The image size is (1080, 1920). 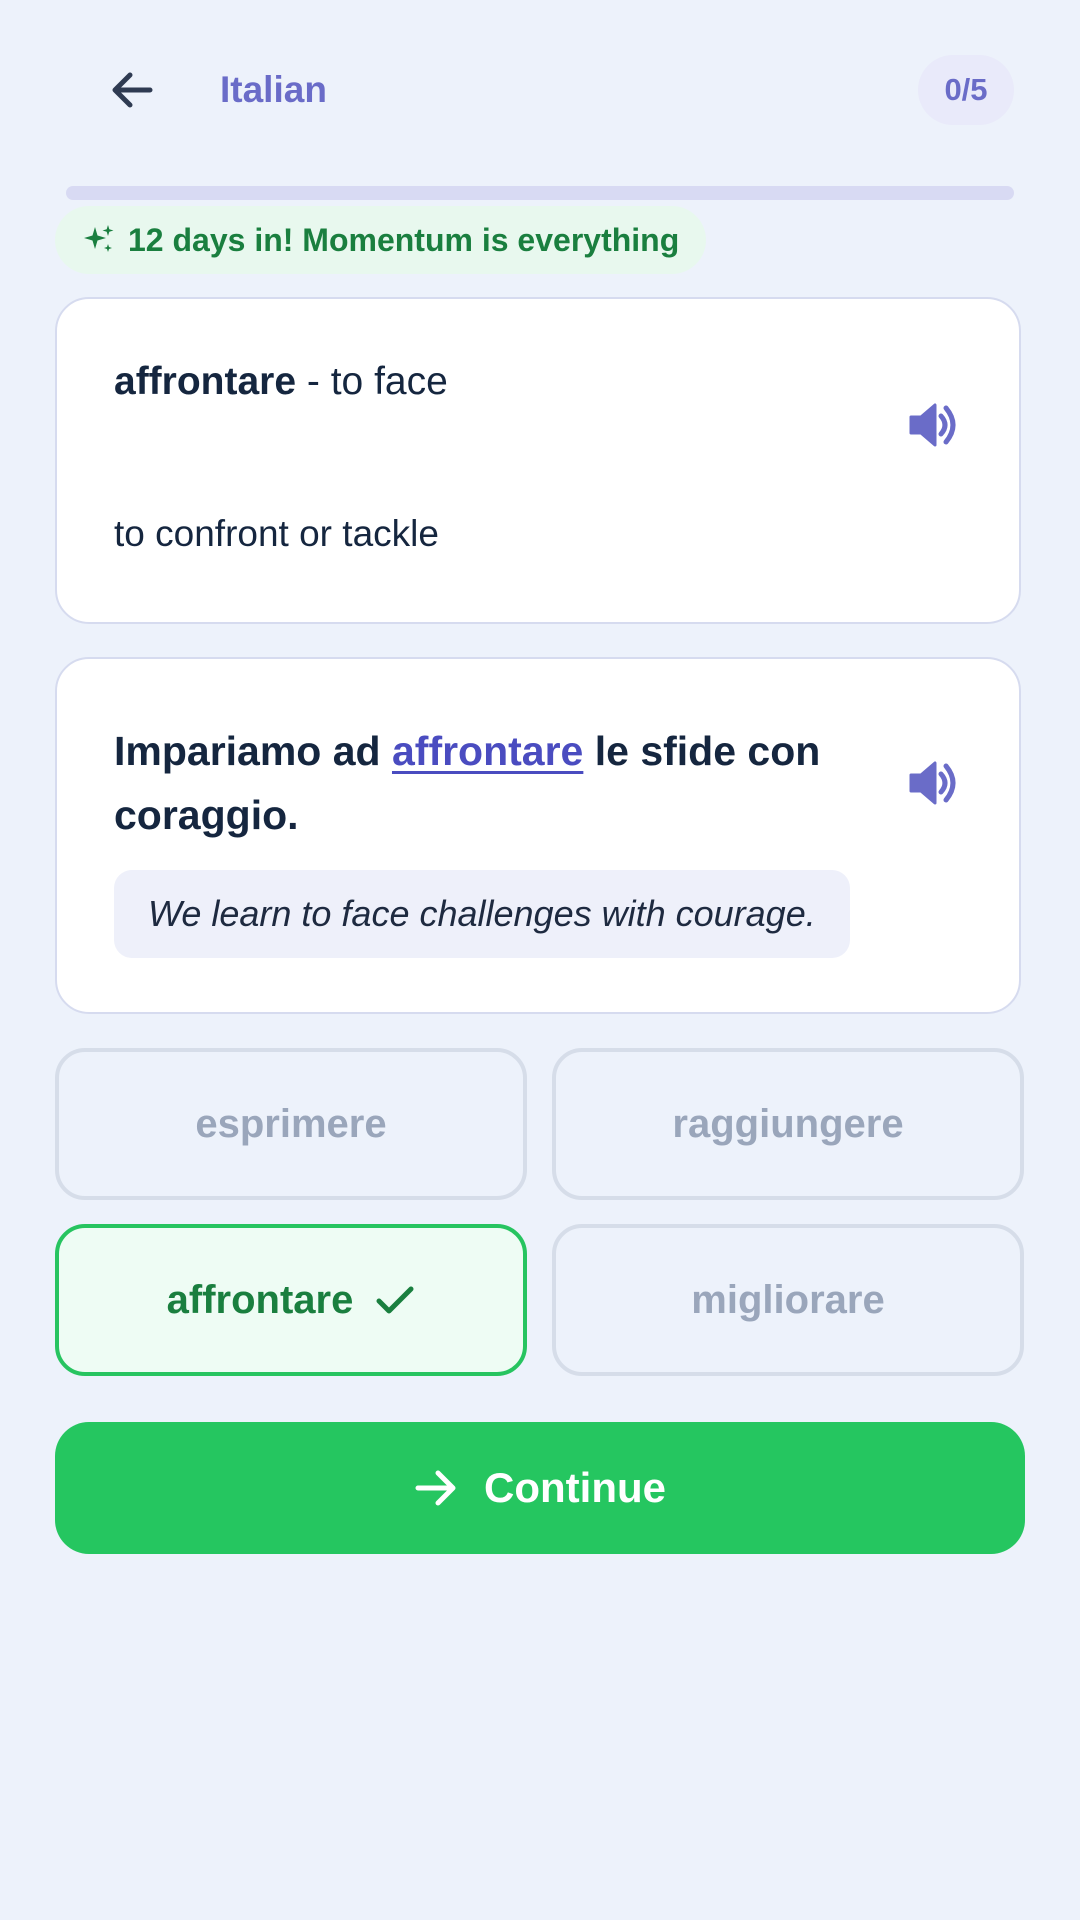 I want to click on option-button: raggiungere, so click(x=788, y=1124).